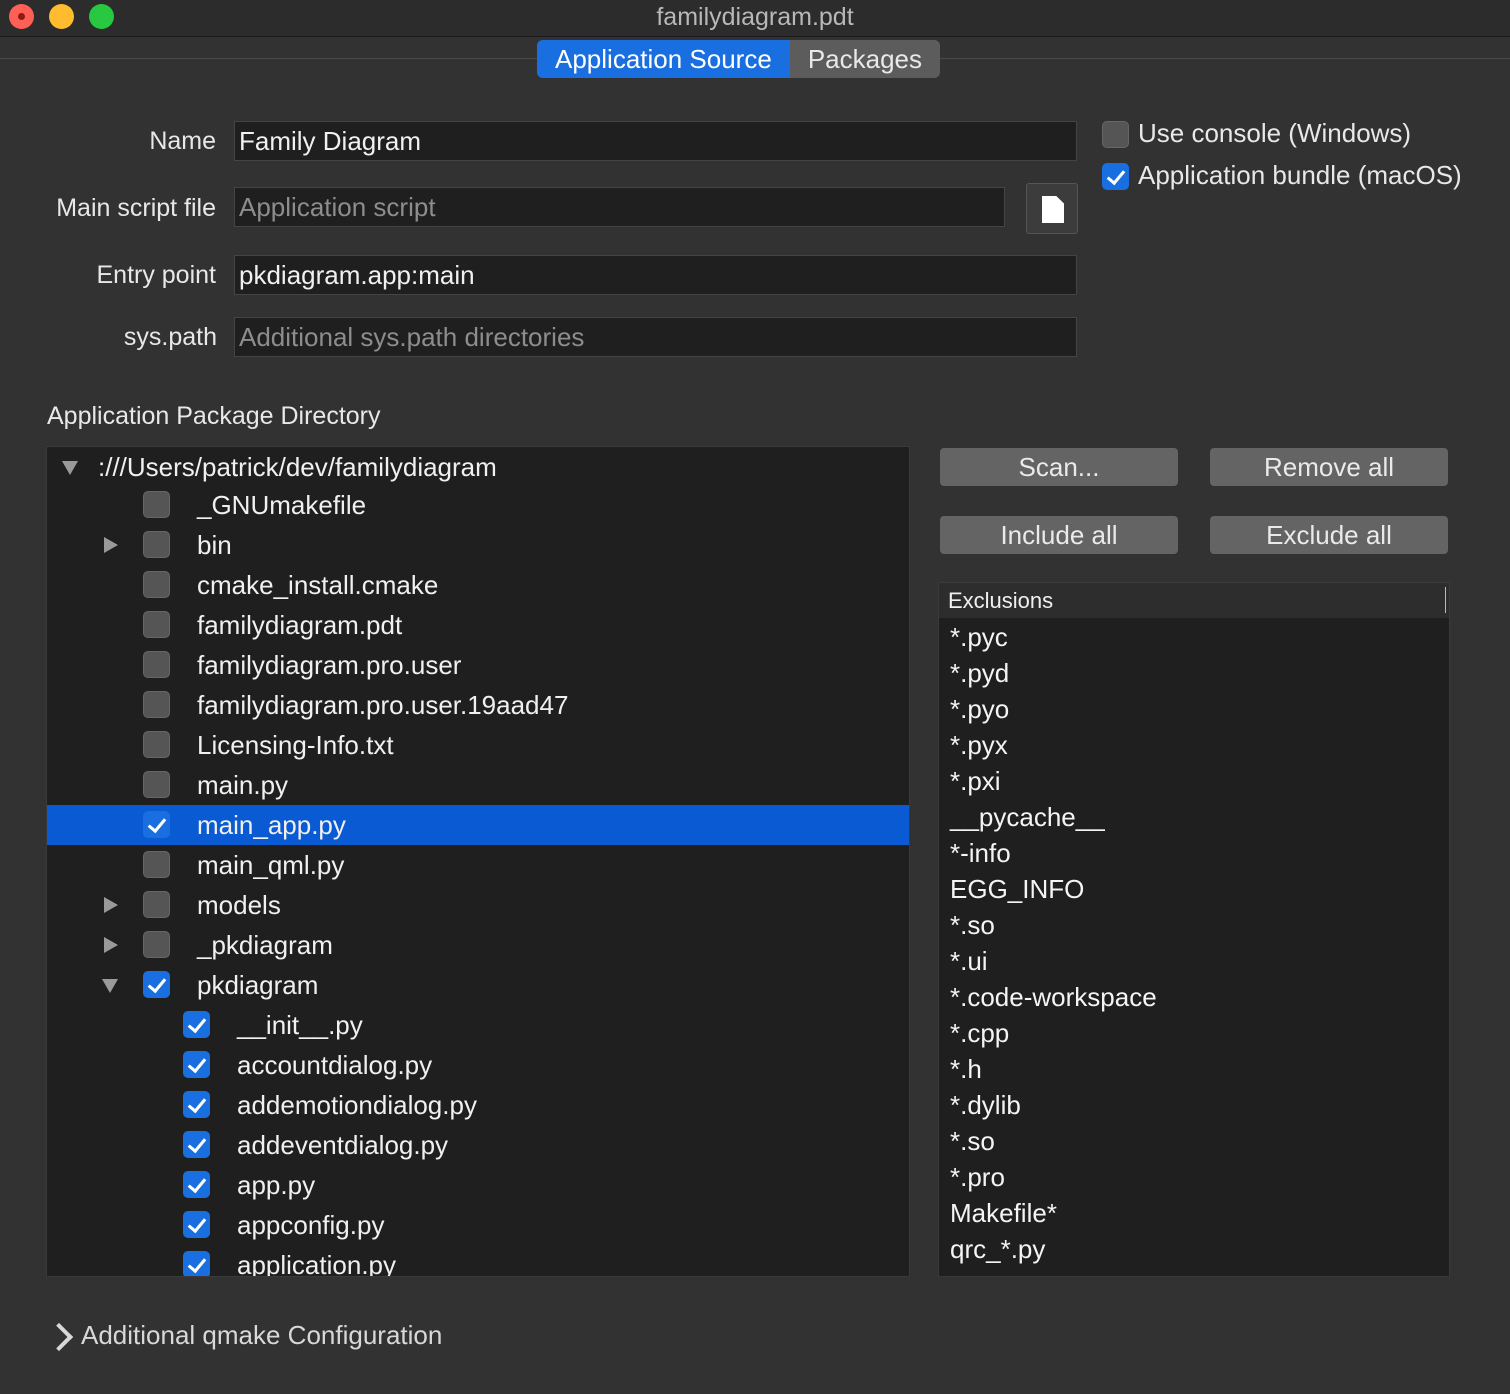 This screenshot has height=1394, width=1510. Describe the element at coordinates (1115, 176) in the screenshot. I see `app-bundle-checkbox` at that location.